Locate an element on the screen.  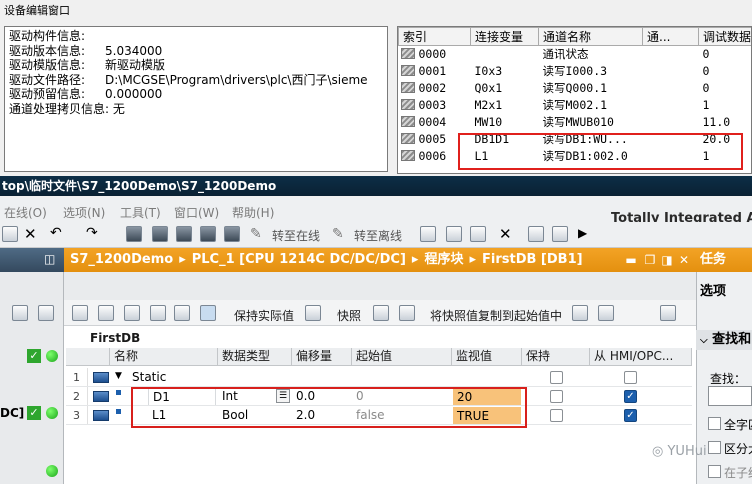
col-header-channel-name: 通道名称 is located at coordinates (590, 36).